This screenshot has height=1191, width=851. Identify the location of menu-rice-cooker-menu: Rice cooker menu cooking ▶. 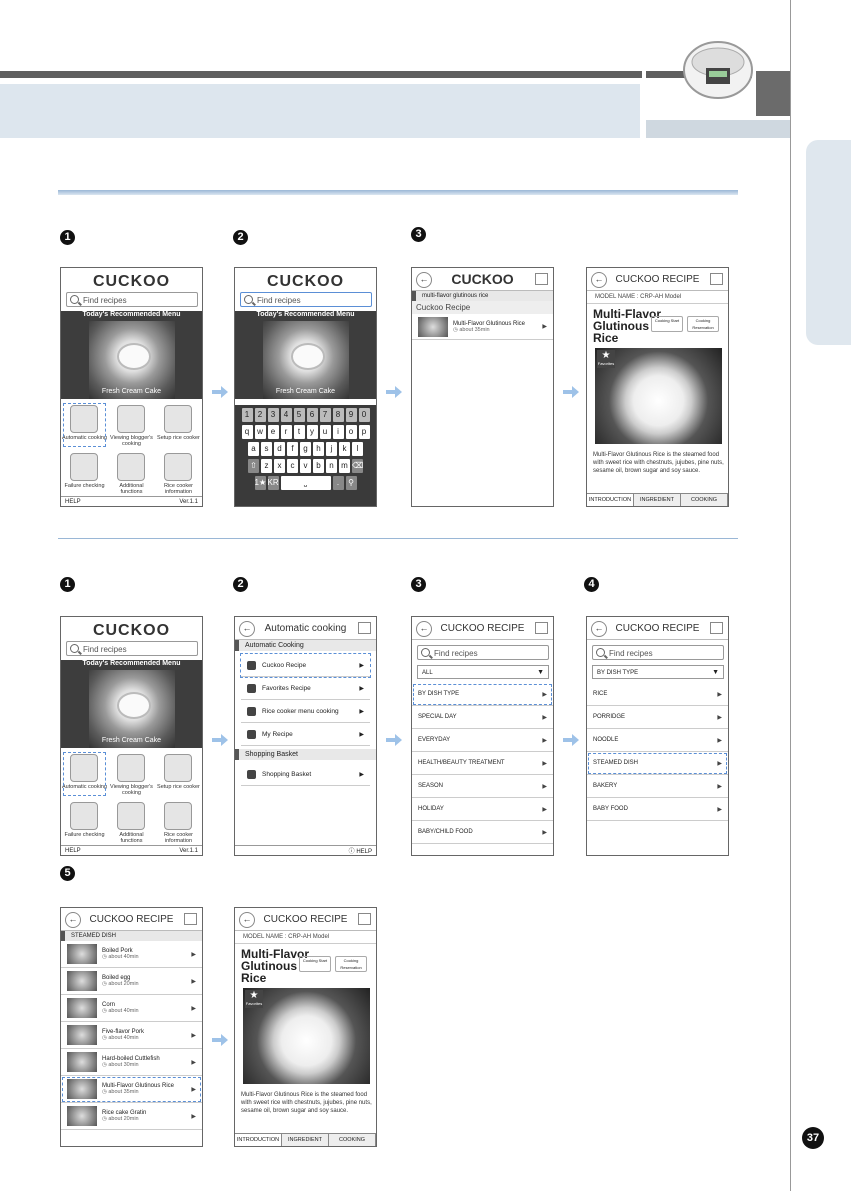
(305, 711).